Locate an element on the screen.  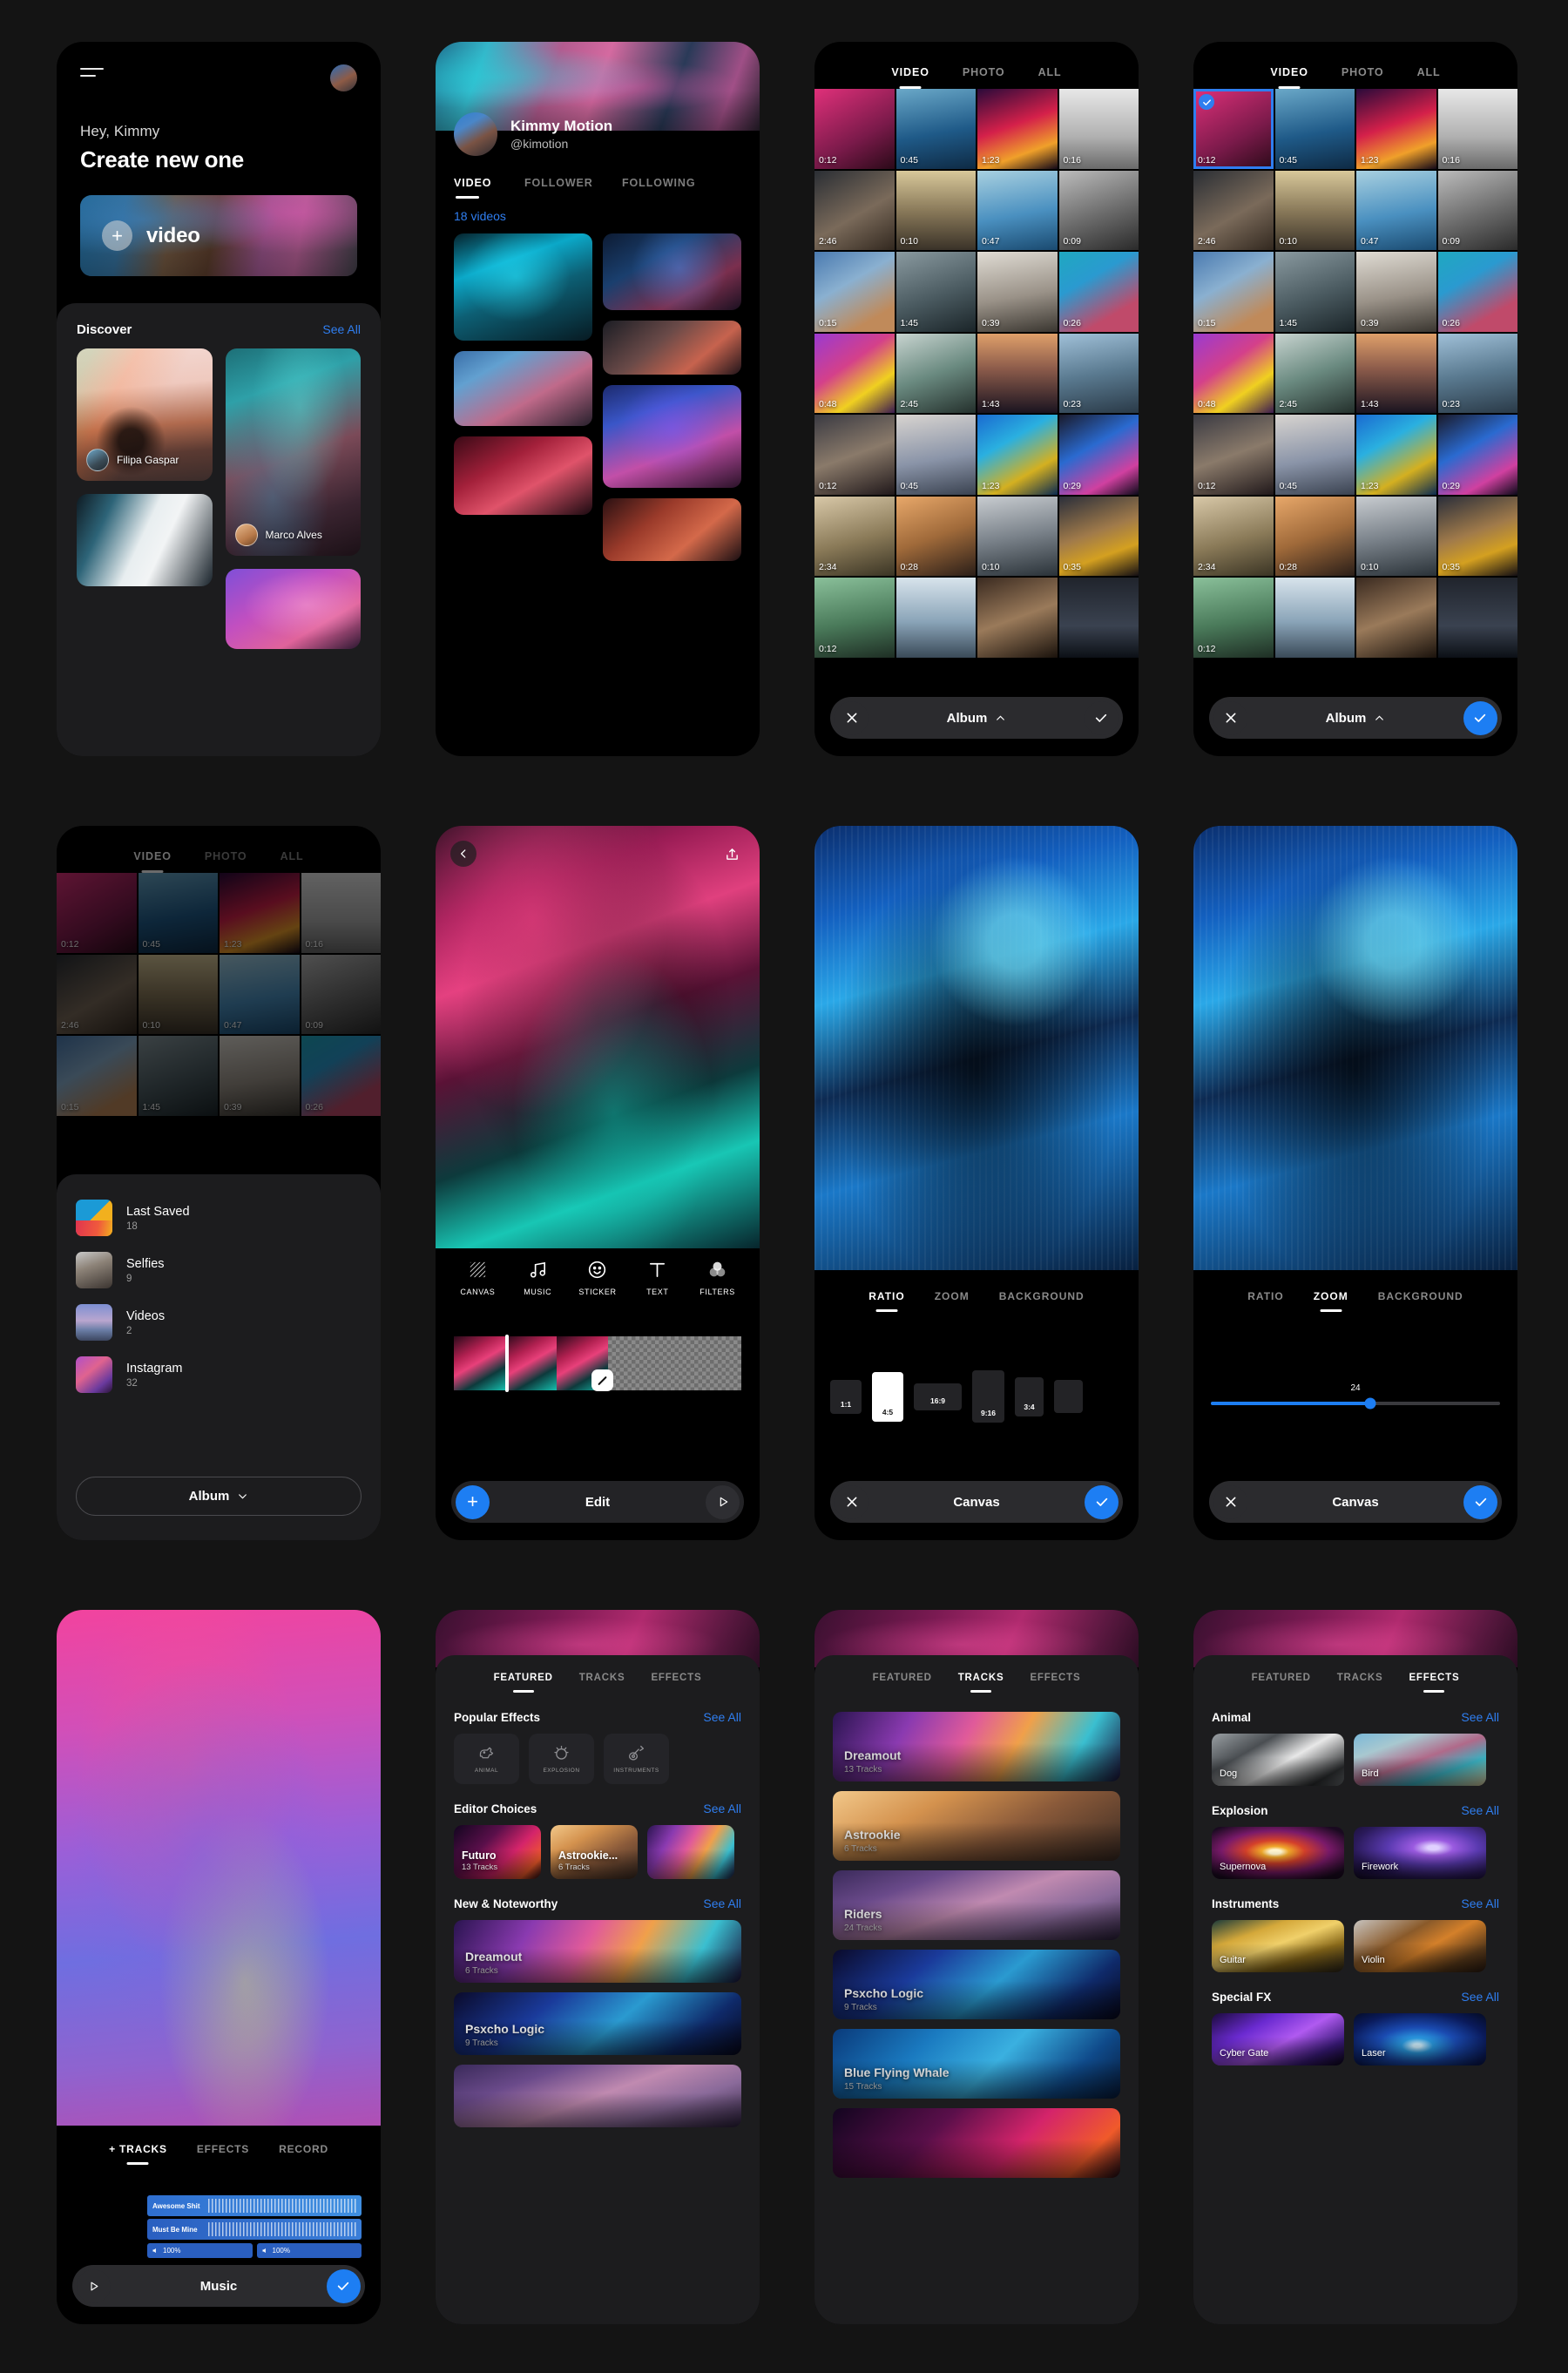
media-thumbnail: 0:29 is located at coordinates (1477, 455).